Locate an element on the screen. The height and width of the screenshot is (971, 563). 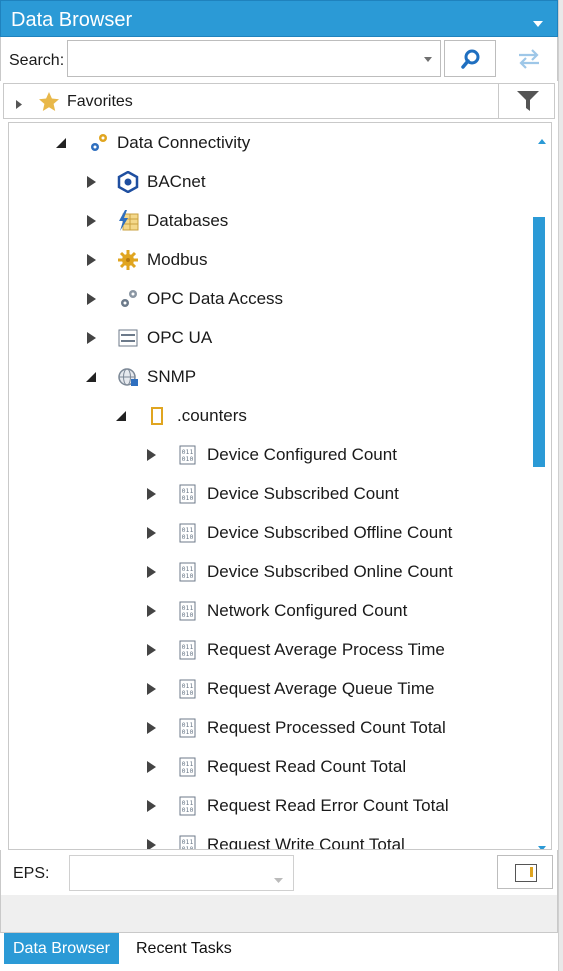
tree-node-label: Network Configured Count is located at coordinates (307, 610).